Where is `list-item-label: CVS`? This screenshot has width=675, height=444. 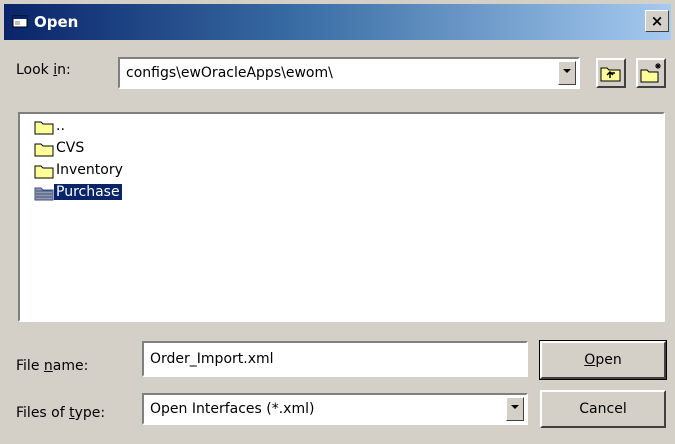
list-item-label: CVS is located at coordinates (70, 148).